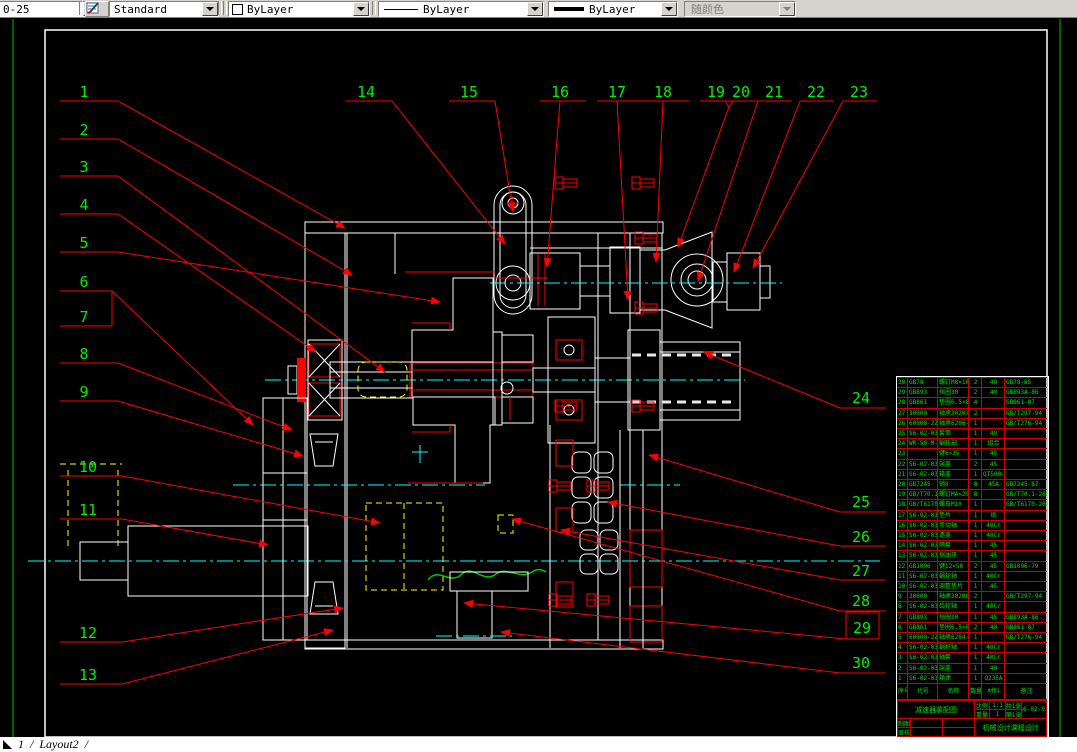 Image resolution: width=1077 pixels, height=752 pixels. What do you see at coordinates (902, 495) in the screenshot?
I see `bom-cell: 19` at bounding box center [902, 495].